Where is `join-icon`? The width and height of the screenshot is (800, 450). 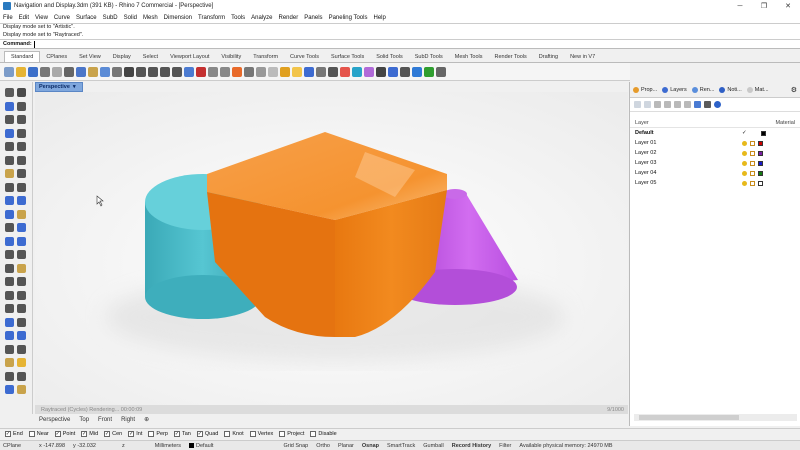 join-icon is located at coordinates (21, 268).